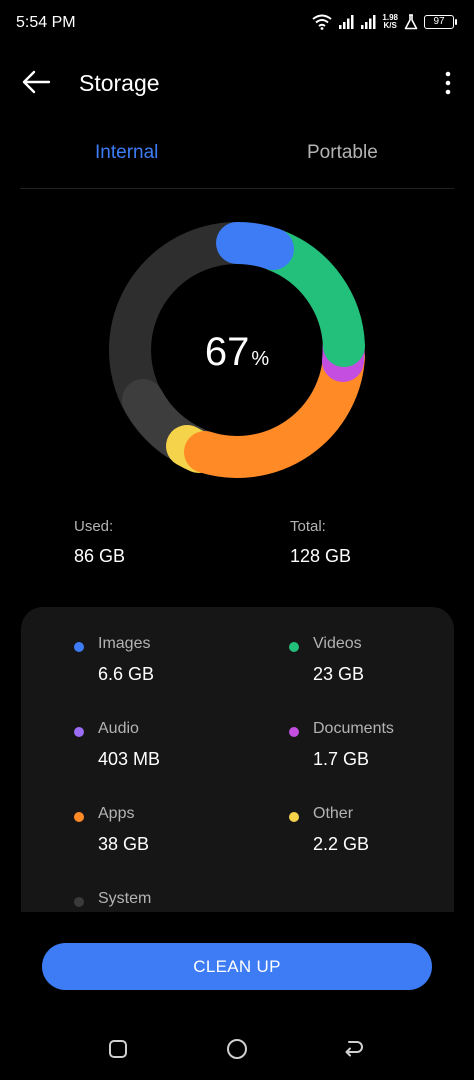  I want to click on total-label: Total:, so click(308, 526).